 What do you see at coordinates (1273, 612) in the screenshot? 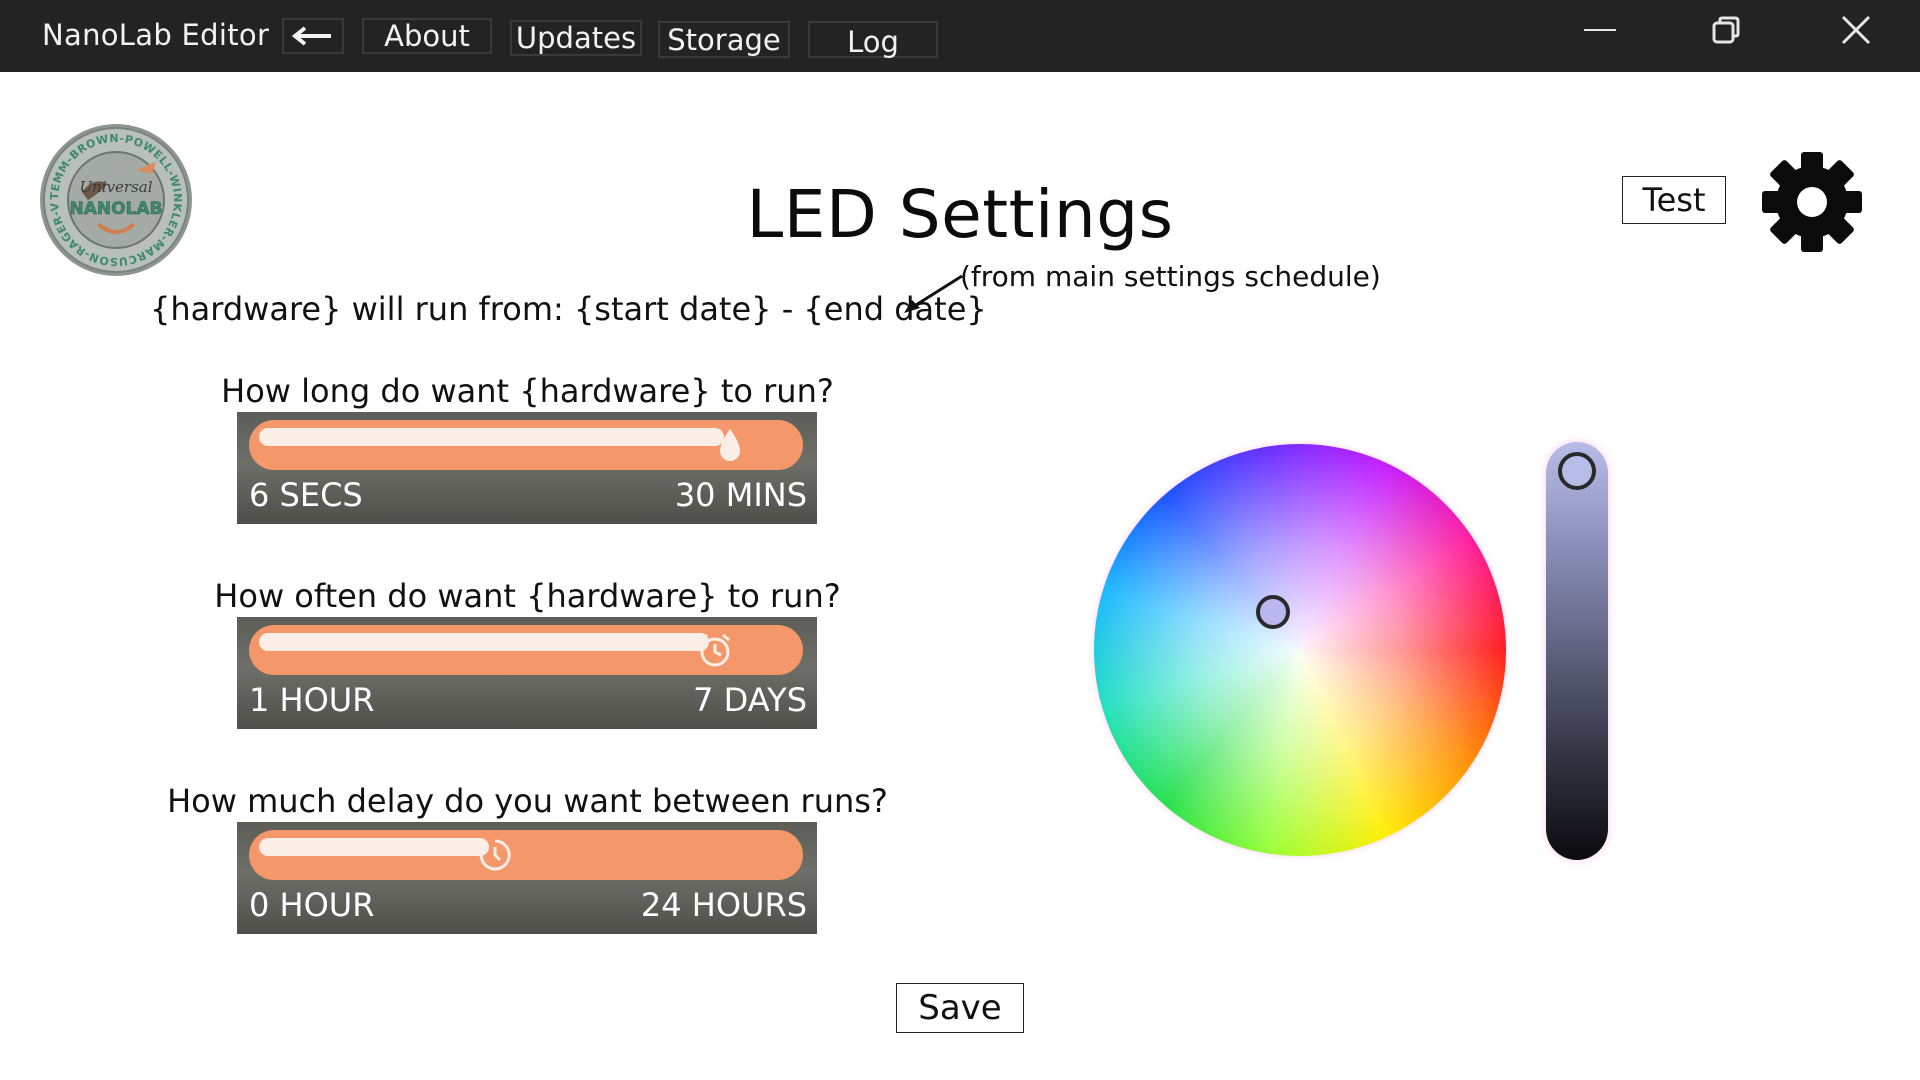
I see `color-wheel-handle` at bounding box center [1273, 612].